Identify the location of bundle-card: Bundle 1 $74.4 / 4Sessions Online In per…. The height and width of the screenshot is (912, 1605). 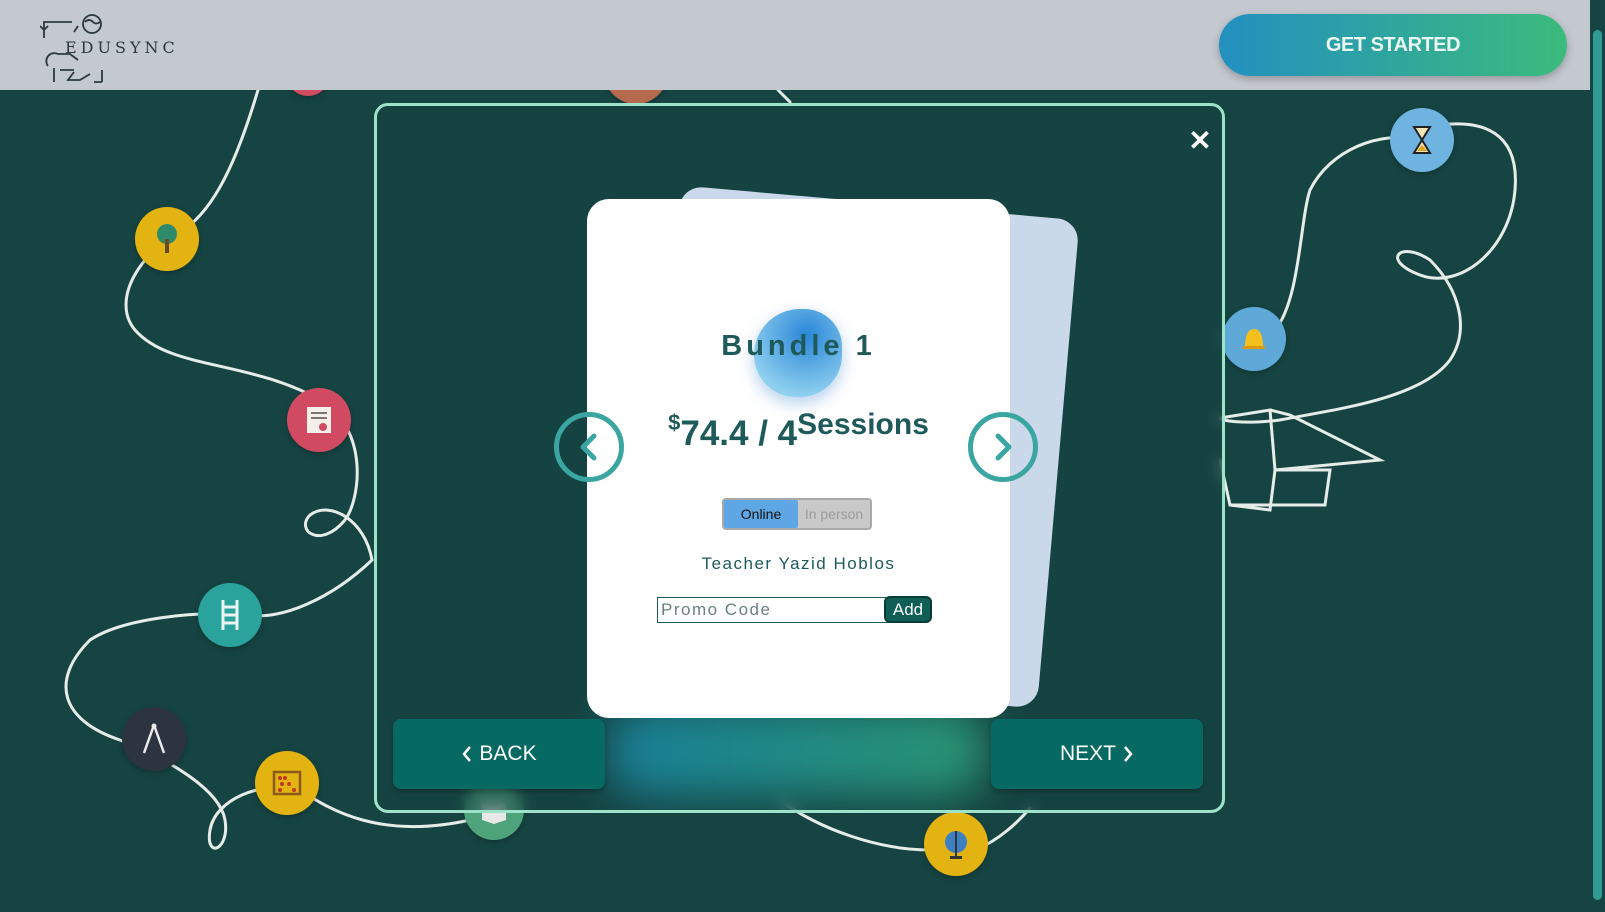
(798, 458).